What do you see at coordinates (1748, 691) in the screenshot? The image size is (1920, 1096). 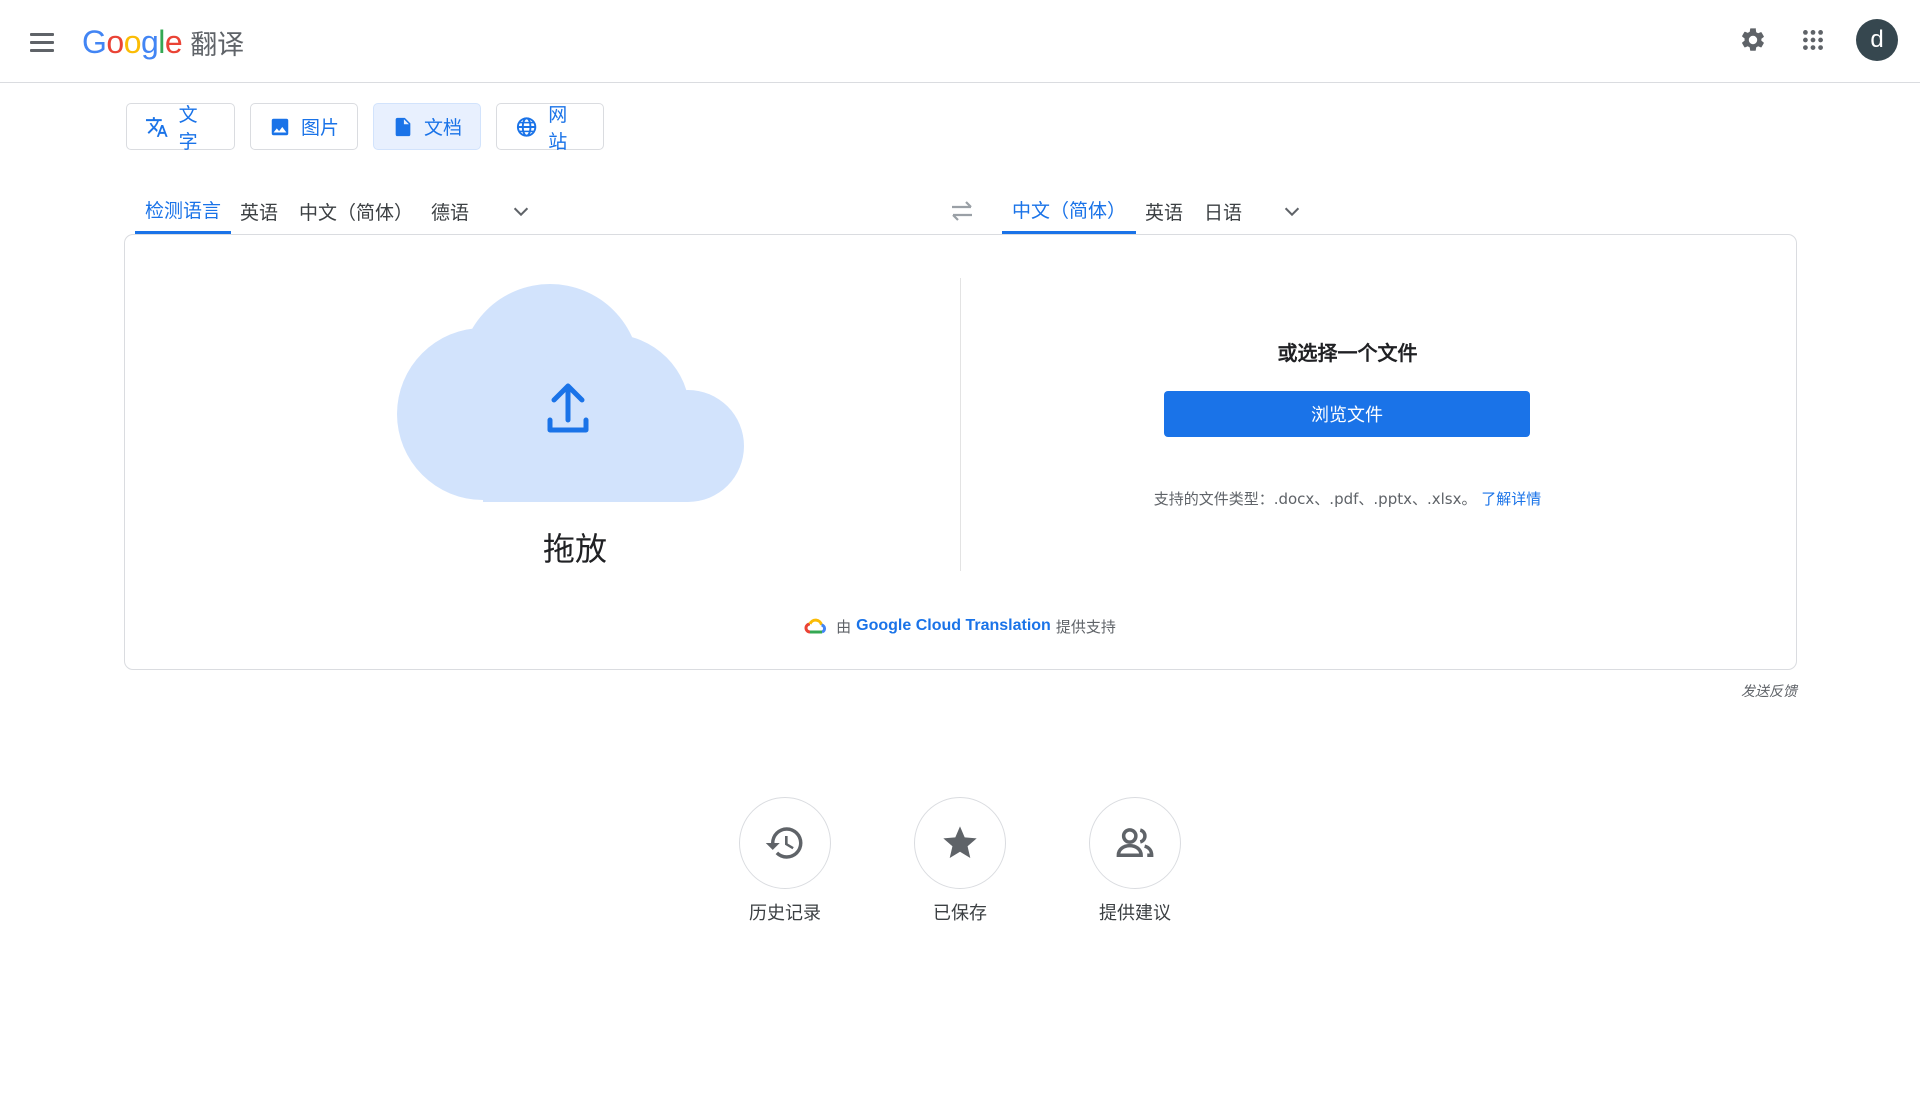 I see `send-feedback-link: 发送反馈` at bounding box center [1748, 691].